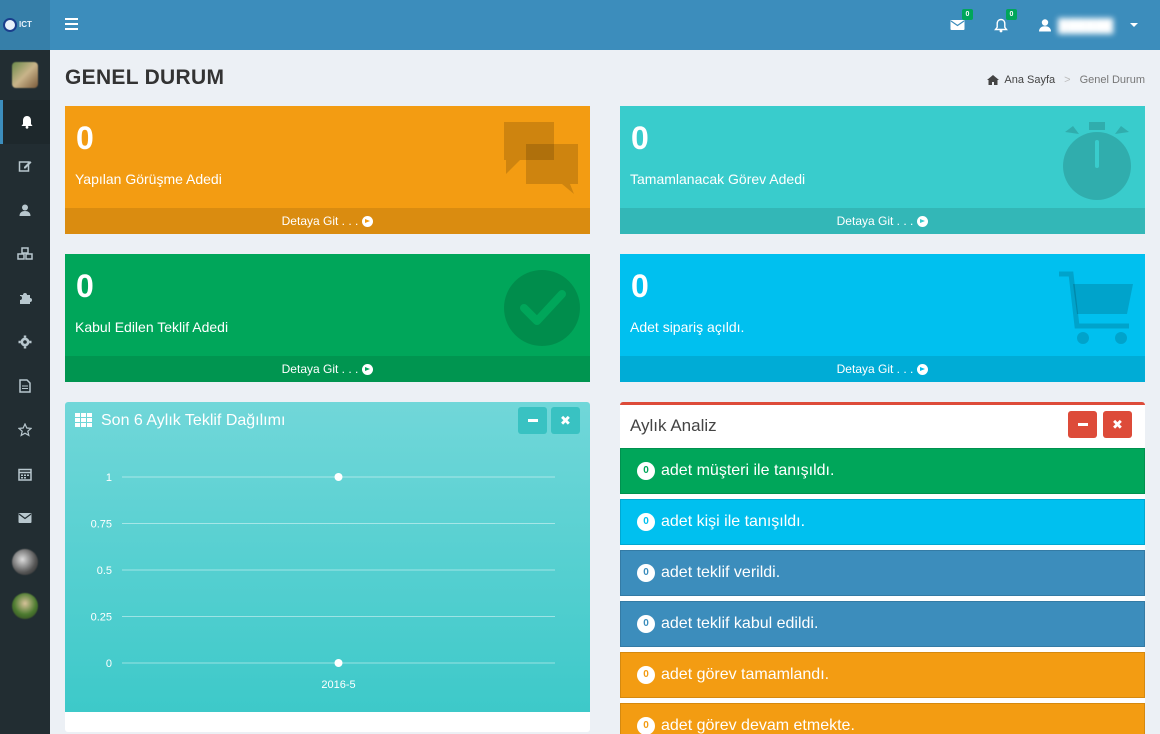 Image resolution: width=1160 pixels, height=734 pixels. What do you see at coordinates (882, 675) in the screenshot?
I see `analysis-item-tasks-completed: 0 adet görev tamamlandı.` at bounding box center [882, 675].